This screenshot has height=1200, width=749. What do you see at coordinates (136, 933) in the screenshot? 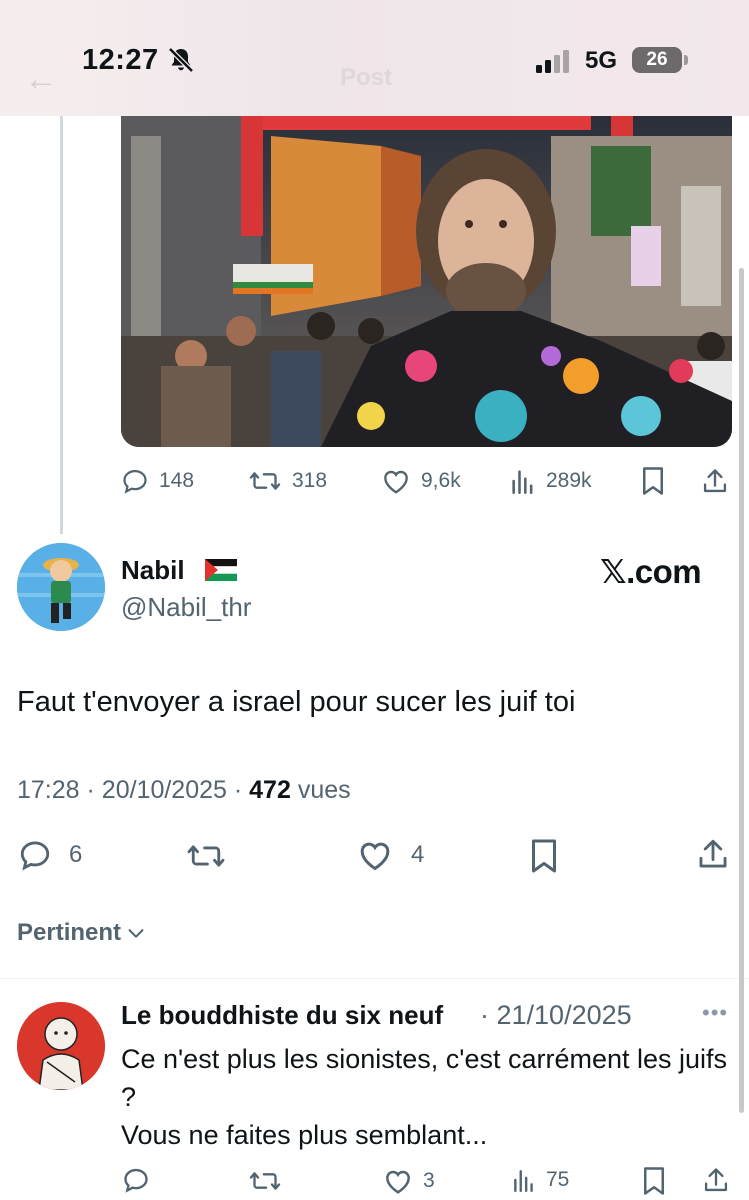
I see `chevron-down-icon` at bounding box center [136, 933].